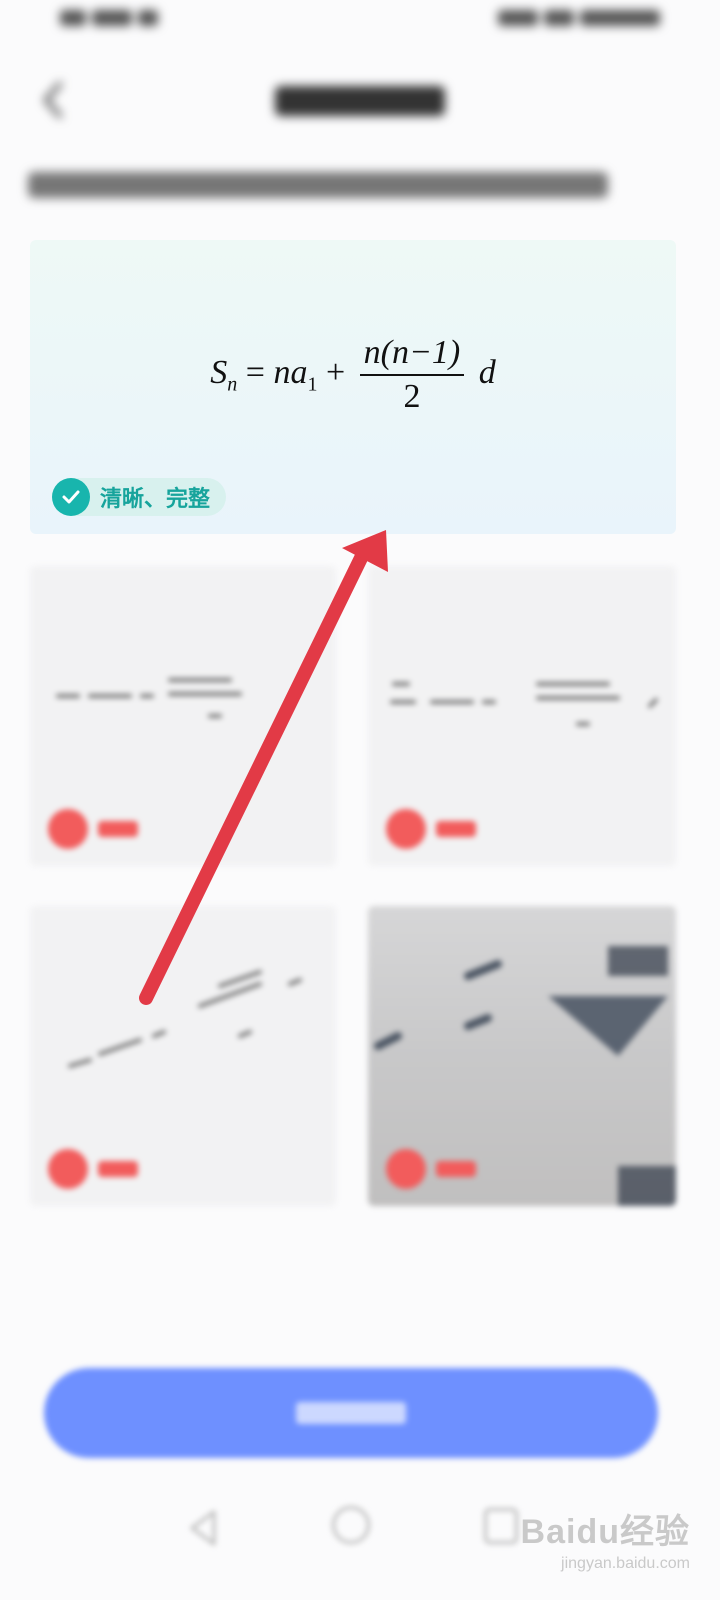  Describe the element at coordinates (555, 22) in the screenshot. I see `battery-time-icons` at that location.